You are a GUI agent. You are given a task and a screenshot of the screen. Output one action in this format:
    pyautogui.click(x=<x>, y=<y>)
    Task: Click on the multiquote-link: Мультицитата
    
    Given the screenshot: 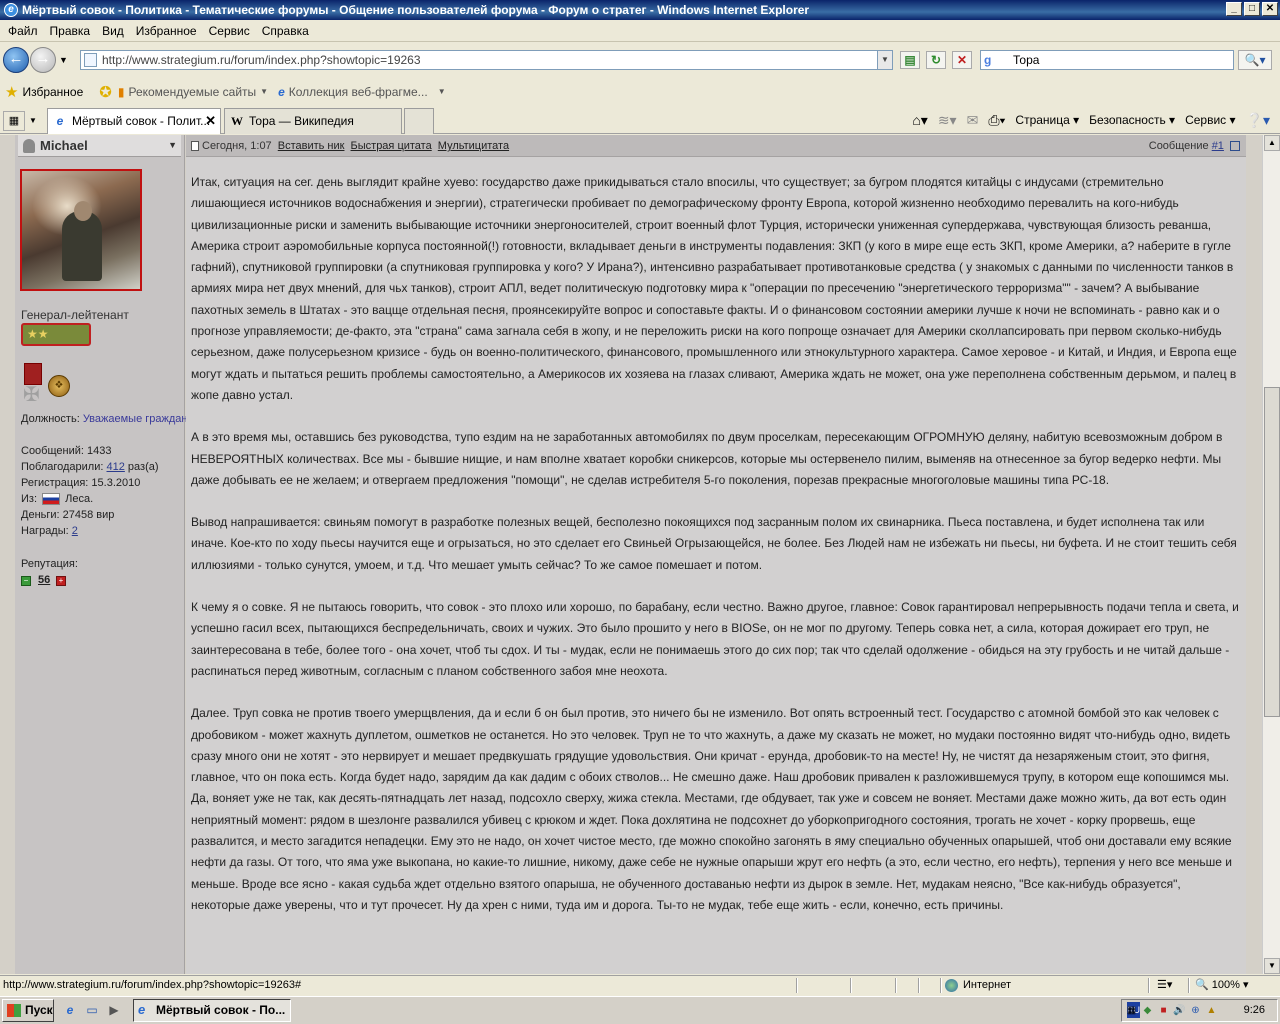 What is the action you would take?
    pyautogui.click(x=473, y=146)
    